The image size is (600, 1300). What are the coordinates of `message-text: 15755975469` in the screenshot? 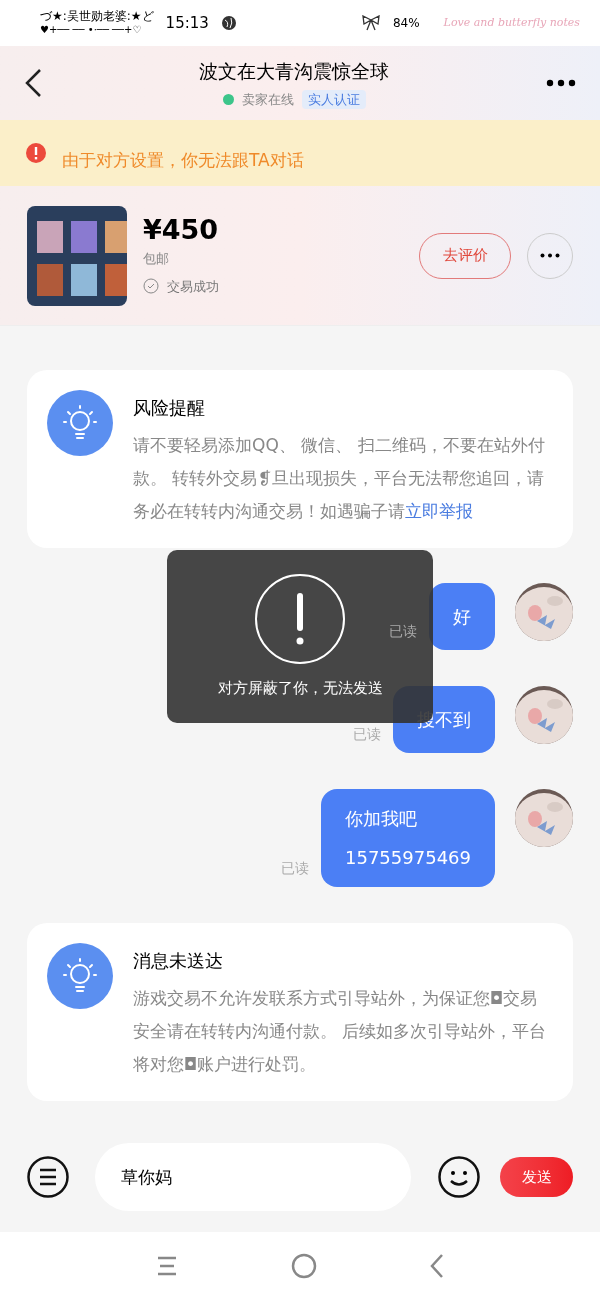 It's located at (408, 858).